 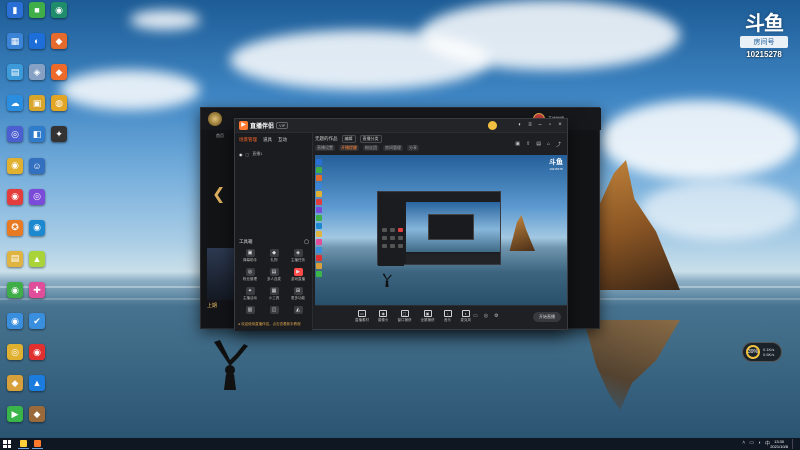 What do you see at coordinates (486, 316) in the screenshot?
I see `toolbar-icon: ◎` at bounding box center [486, 316].